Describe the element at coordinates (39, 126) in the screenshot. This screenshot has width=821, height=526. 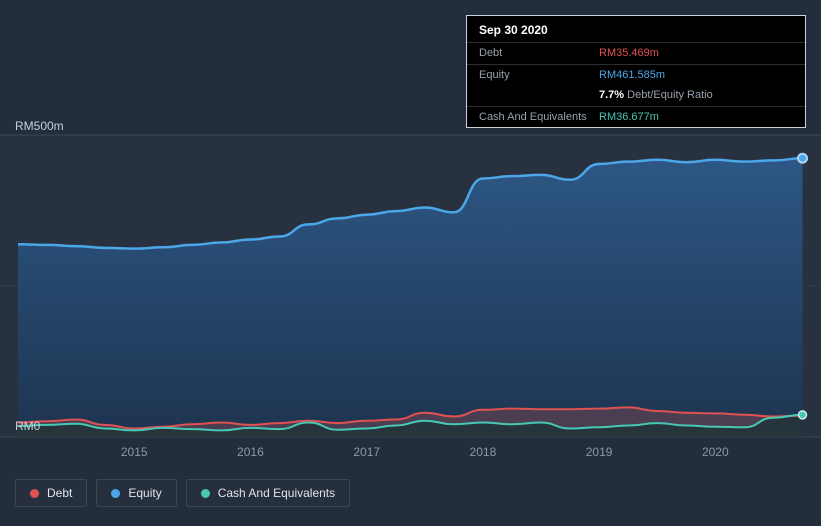
I see `y-axis-label-max: RM500m` at that location.